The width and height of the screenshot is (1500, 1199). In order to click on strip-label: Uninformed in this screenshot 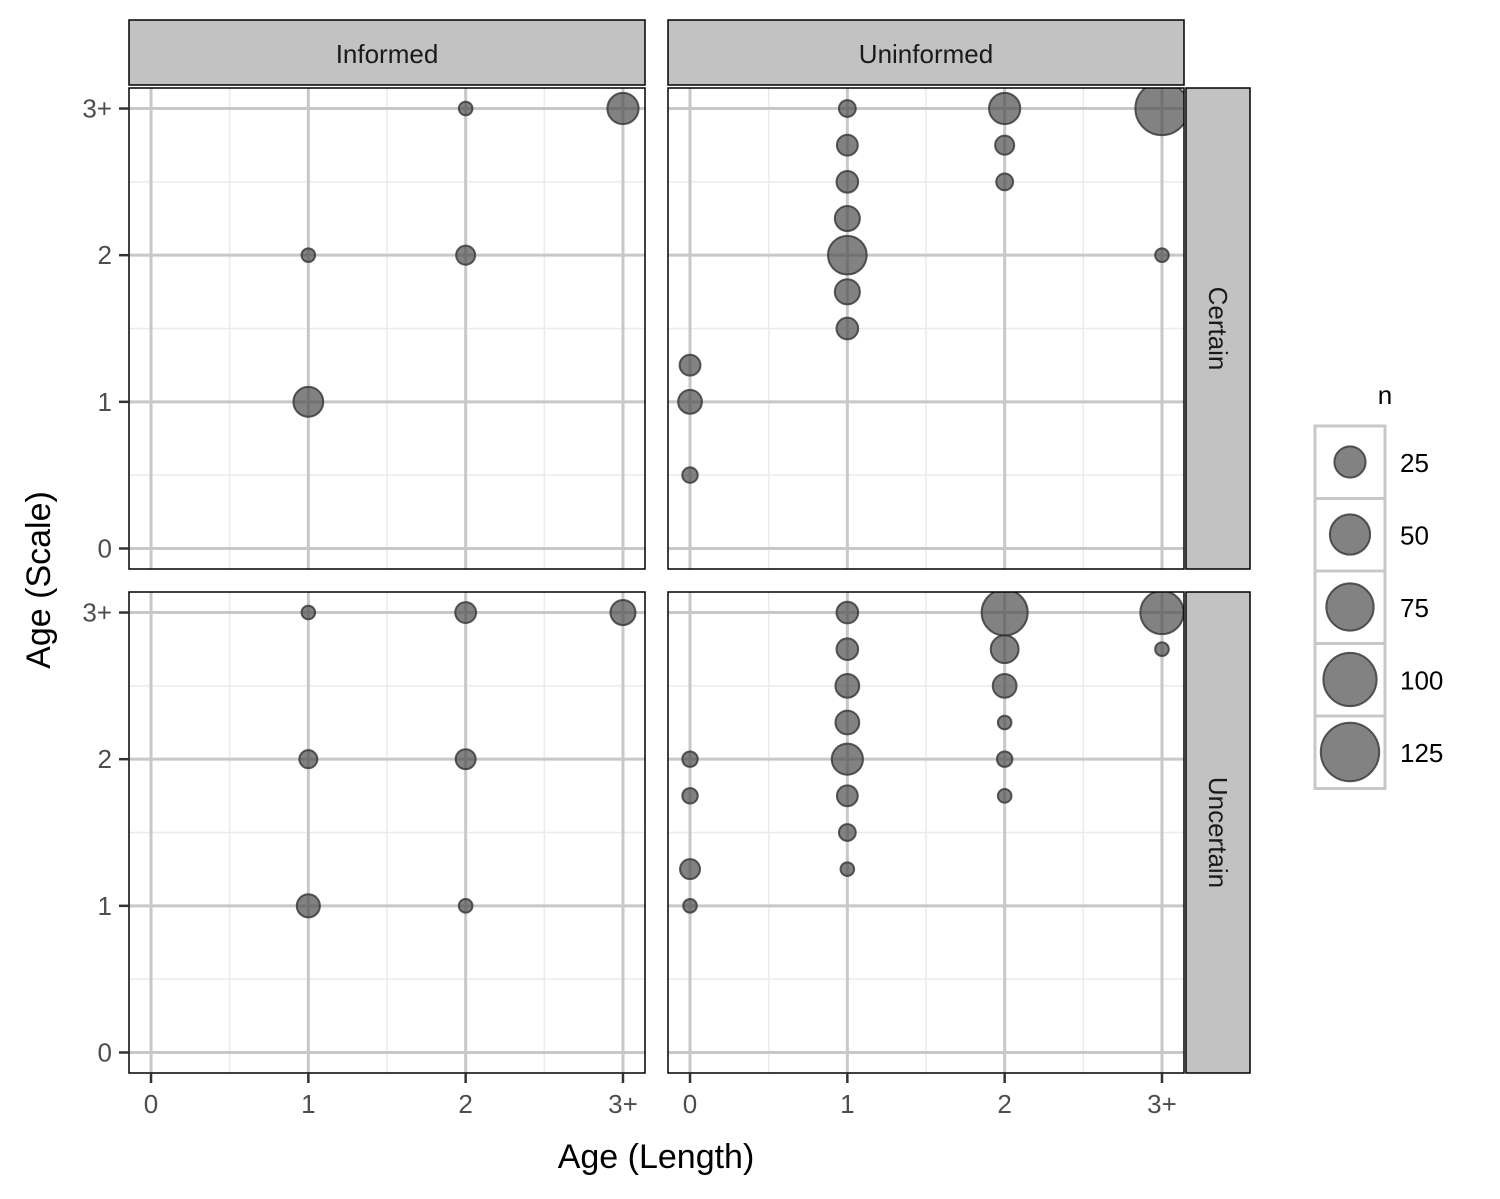, I will do `click(926, 54)`.